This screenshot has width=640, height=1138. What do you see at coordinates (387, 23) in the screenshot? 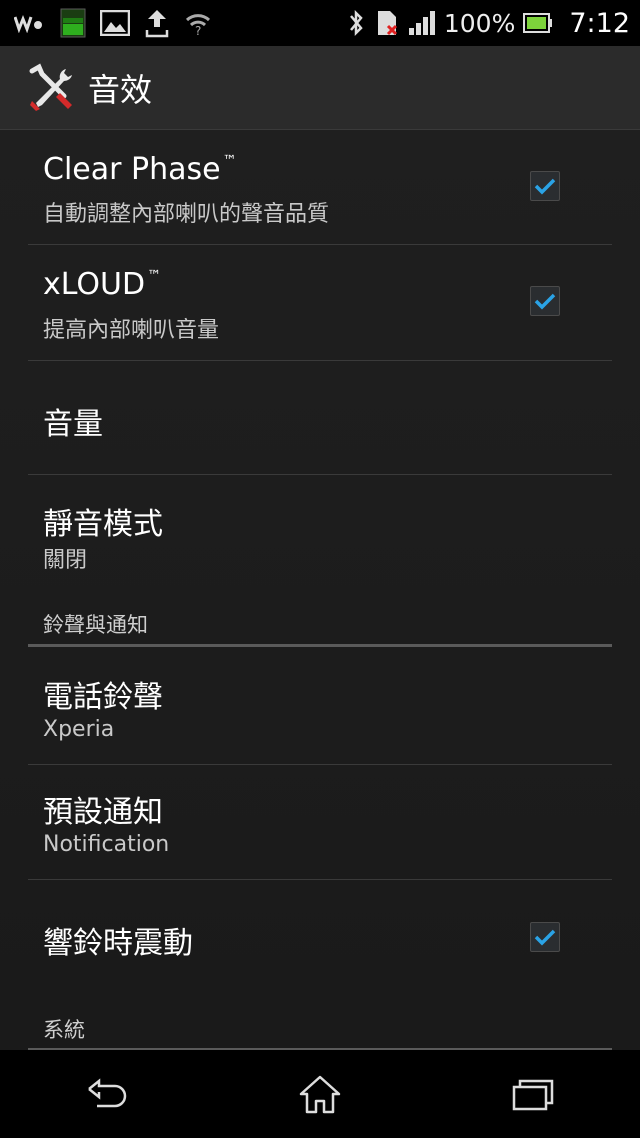
I see `sim-icon` at bounding box center [387, 23].